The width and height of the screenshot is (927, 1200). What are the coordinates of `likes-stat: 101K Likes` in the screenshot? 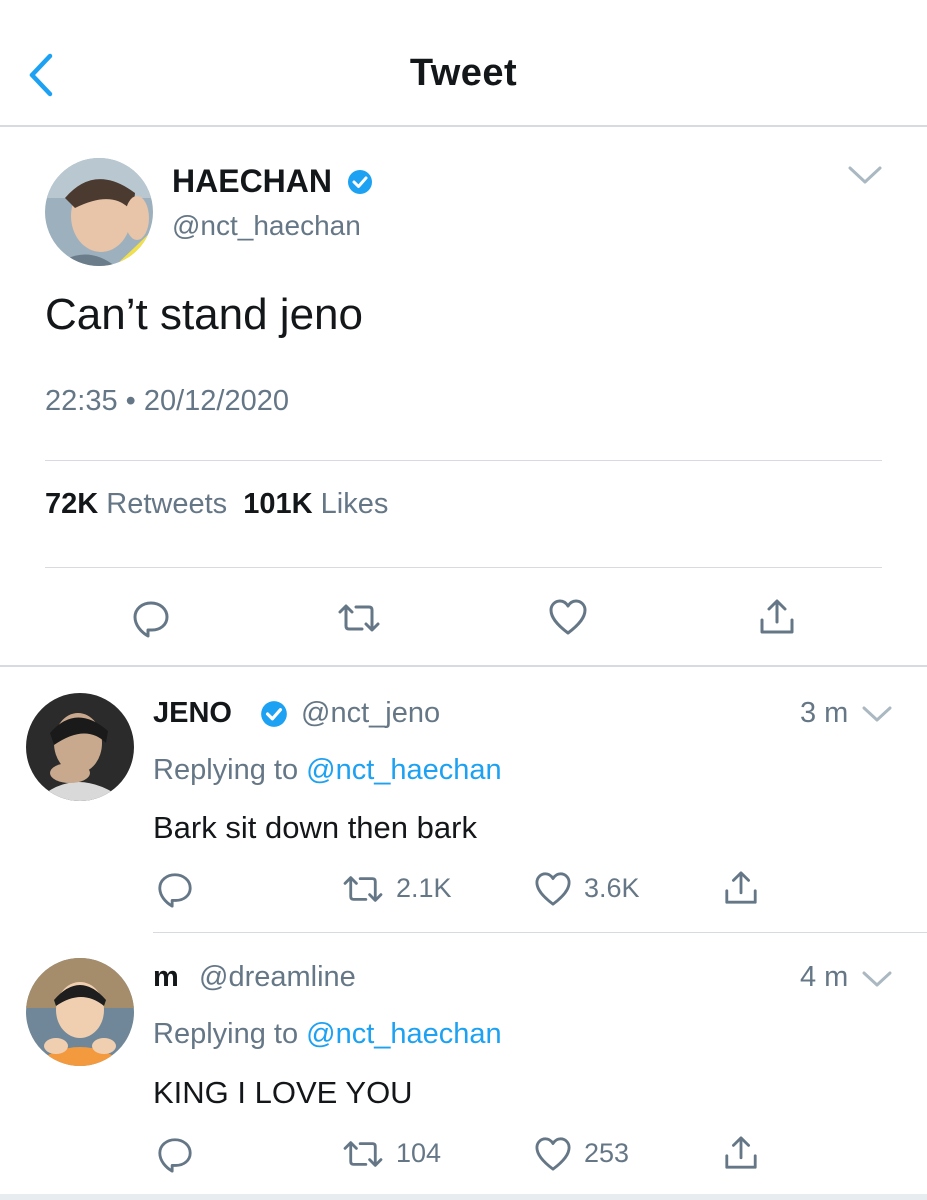 It's located at (315, 504).